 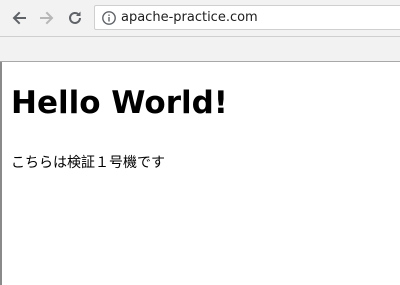 I want to click on arrow-left-icon, so click(x=19, y=18).